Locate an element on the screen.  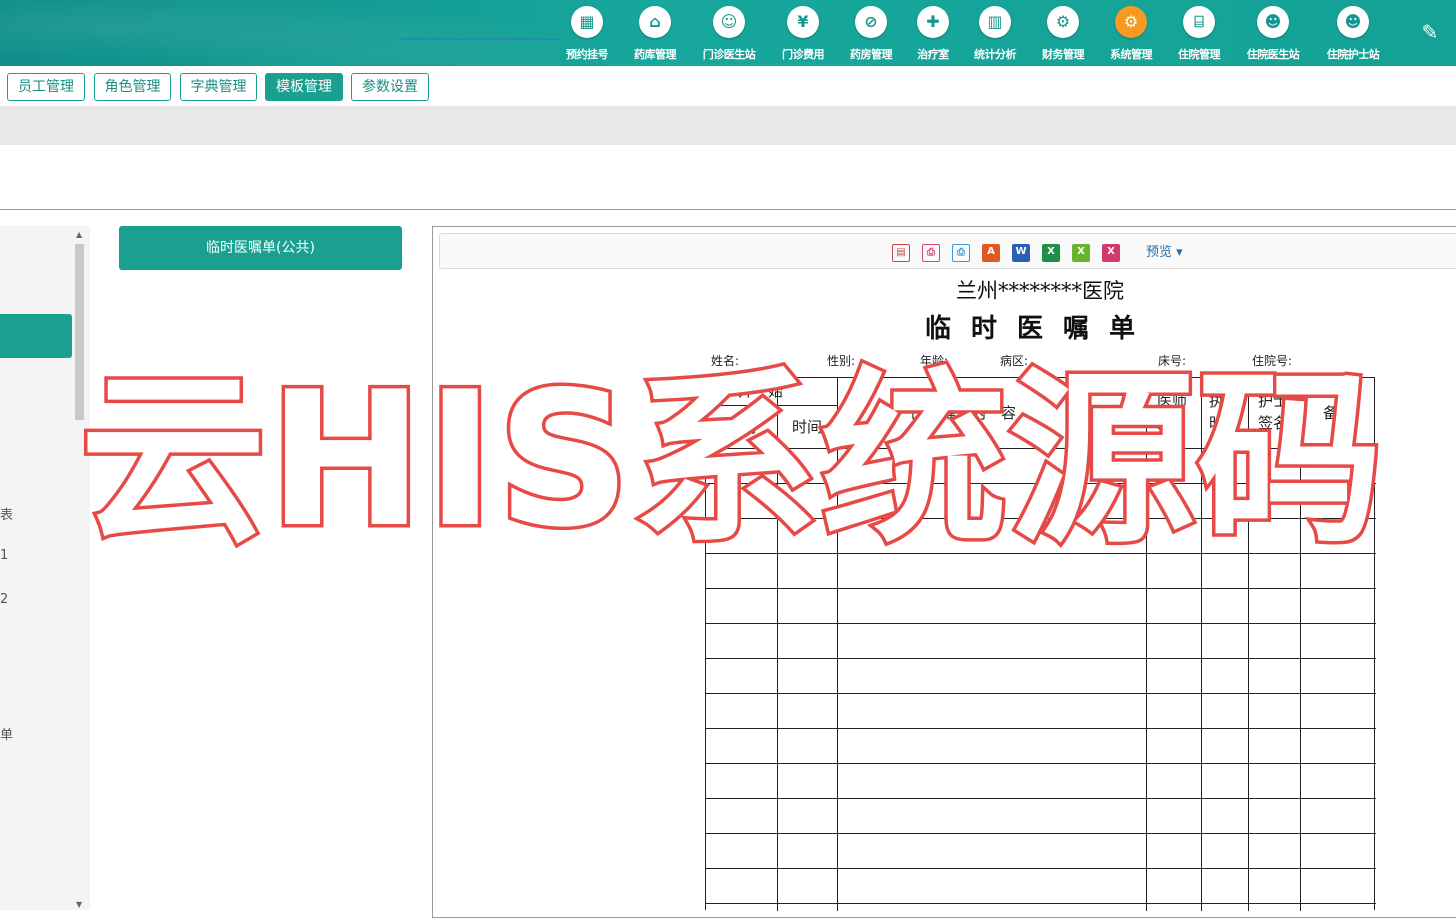
nav-item-finance: ⚙ 财务管理 is located at coordinates (1063, 34).